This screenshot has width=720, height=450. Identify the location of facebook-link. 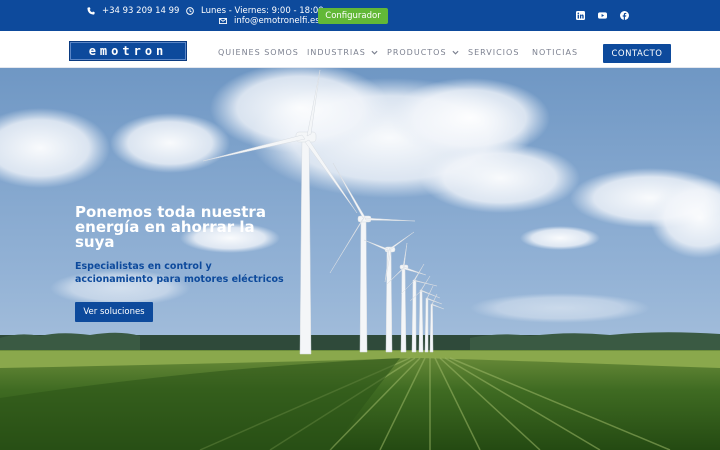
(624, 15).